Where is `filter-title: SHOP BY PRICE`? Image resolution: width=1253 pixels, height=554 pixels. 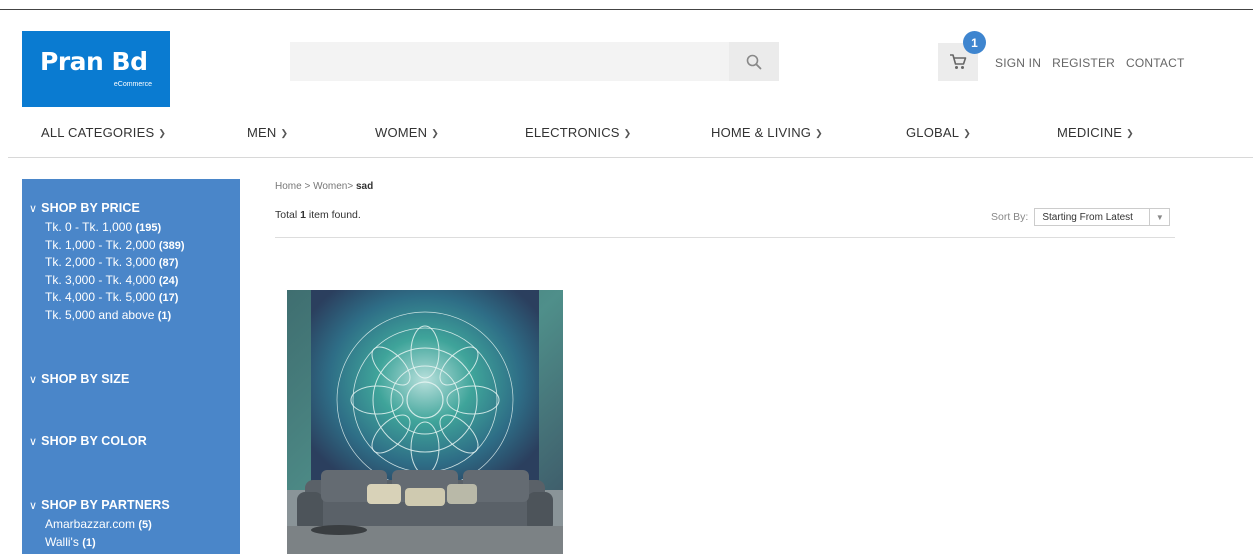 filter-title: SHOP BY PRICE is located at coordinates (90, 208).